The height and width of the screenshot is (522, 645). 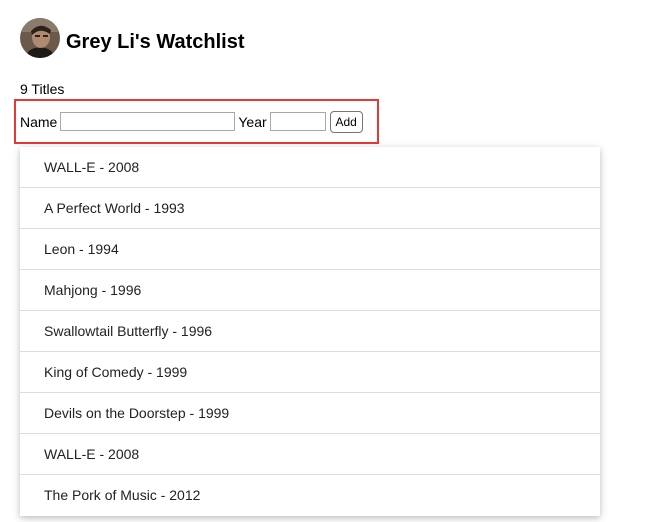 I want to click on list-item: King of Comedy - 1999, so click(x=310, y=372).